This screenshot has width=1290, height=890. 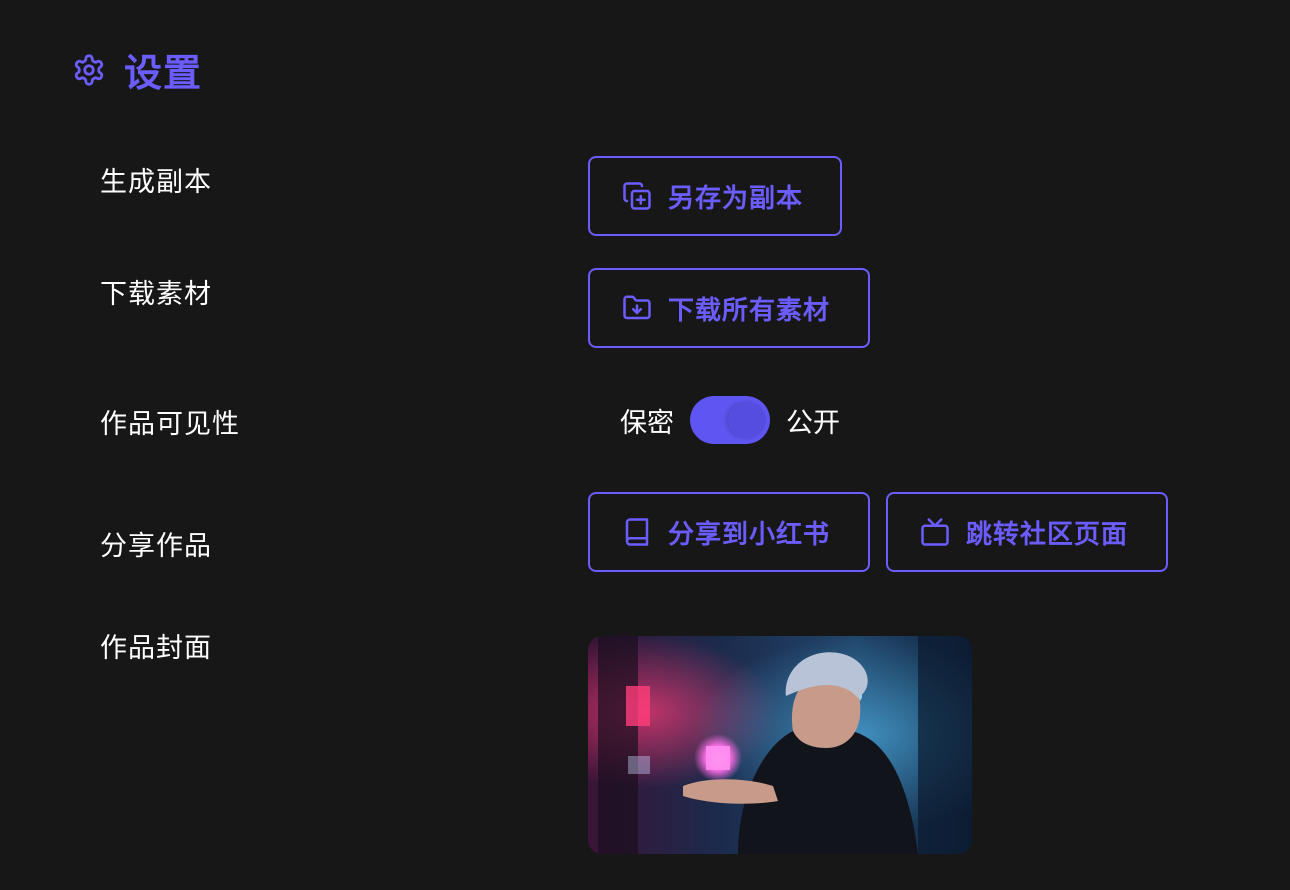 I want to click on save-as-copy-button: 另存为副本, so click(x=715, y=196).